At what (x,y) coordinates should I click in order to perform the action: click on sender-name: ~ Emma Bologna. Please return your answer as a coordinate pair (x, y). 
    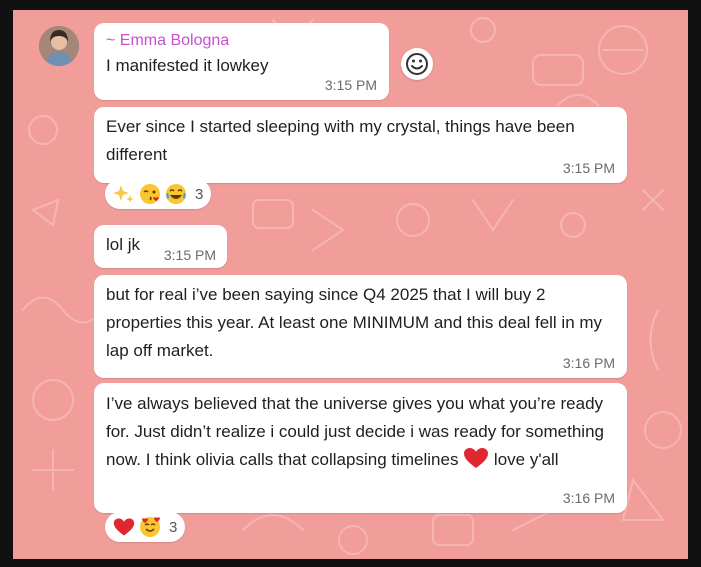
    Looking at the image, I should click on (241, 41).